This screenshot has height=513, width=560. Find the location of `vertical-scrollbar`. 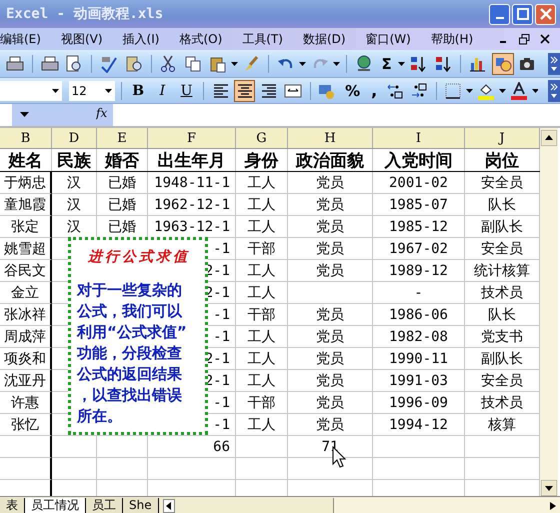

vertical-scrollbar is located at coordinates (549, 312).